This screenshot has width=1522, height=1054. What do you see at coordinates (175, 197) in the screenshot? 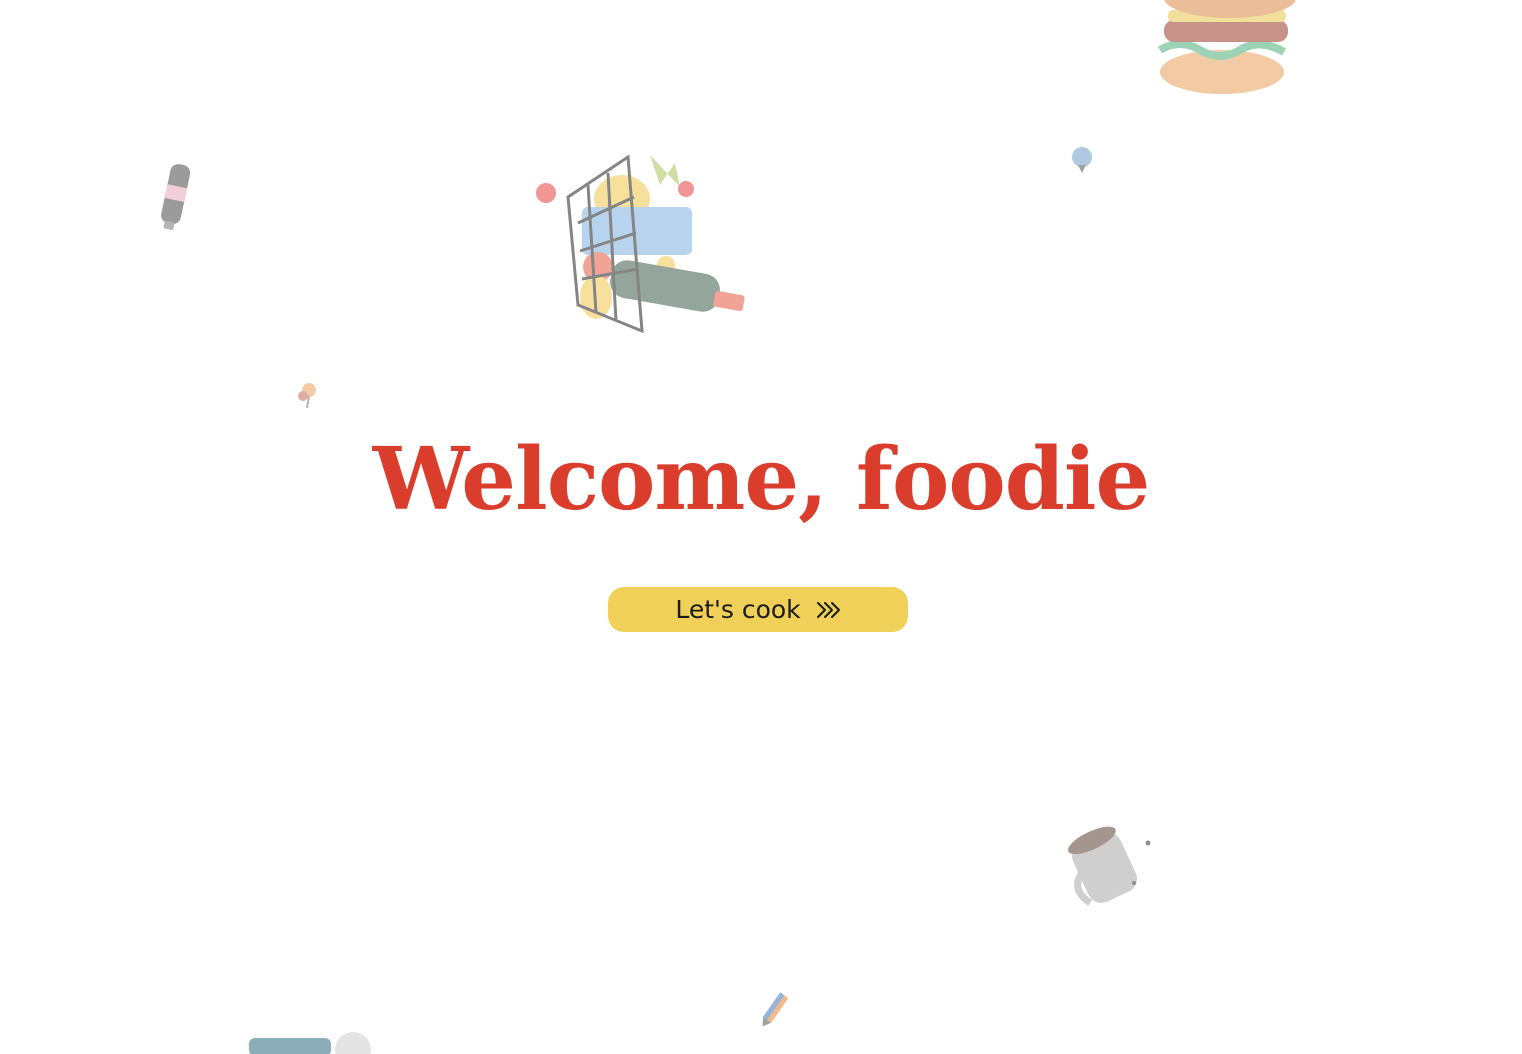
I see `bottle-icon` at bounding box center [175, 197].